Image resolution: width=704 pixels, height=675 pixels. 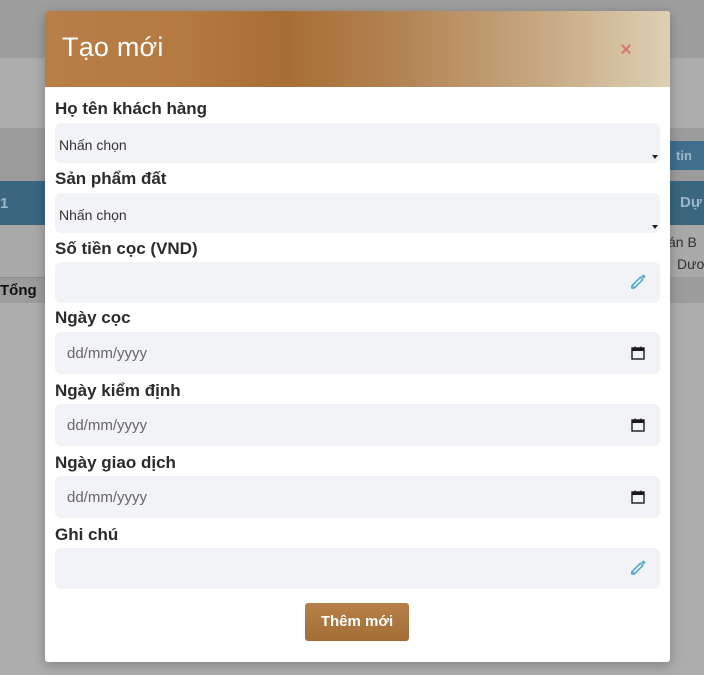 What do you see at coordinates (357, 213) in the screenshot?
I see `product-select: Nhấn chọn` at bounding box center [357, 213].